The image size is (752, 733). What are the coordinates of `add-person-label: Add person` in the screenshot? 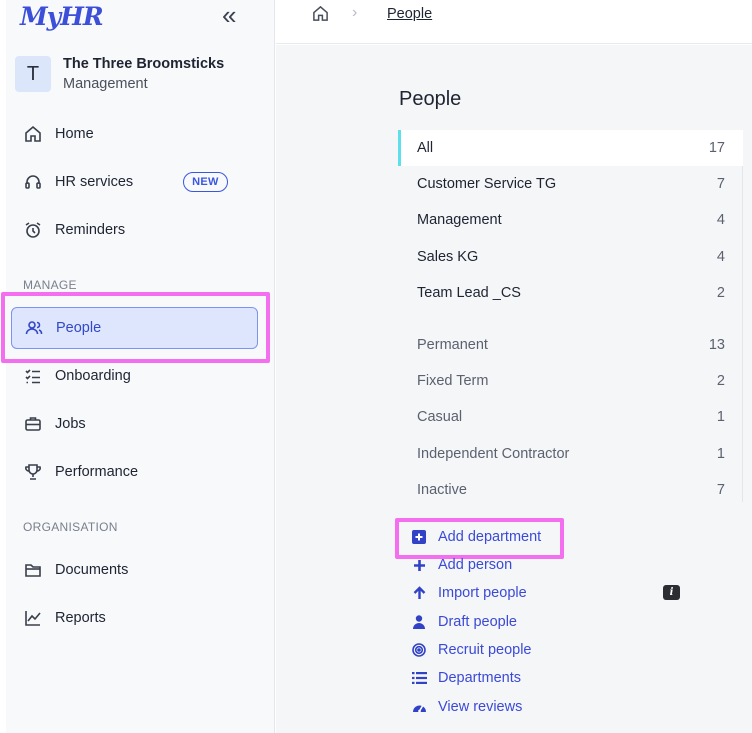 It's located at (475, 565).